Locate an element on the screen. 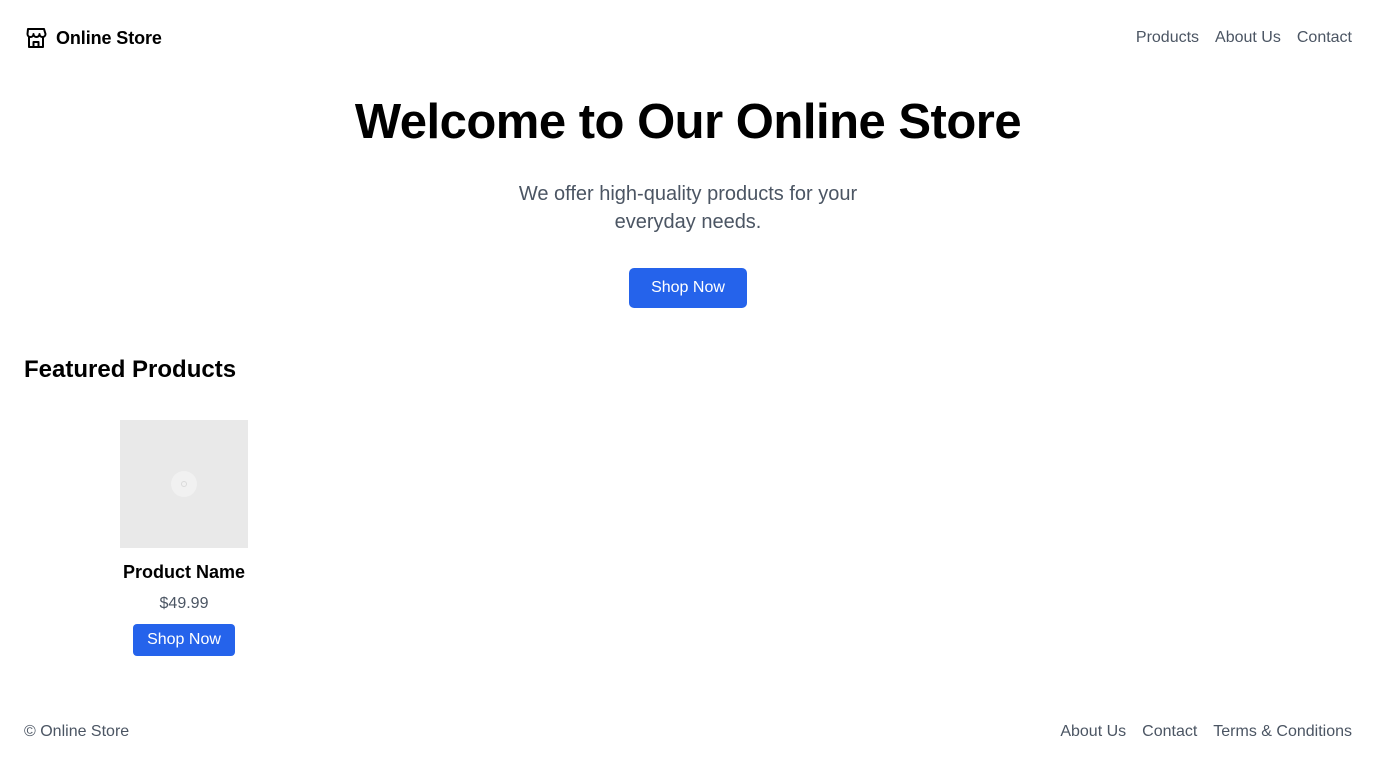  featured-products-heading: Featured Products is located at coordinates (130, 369).